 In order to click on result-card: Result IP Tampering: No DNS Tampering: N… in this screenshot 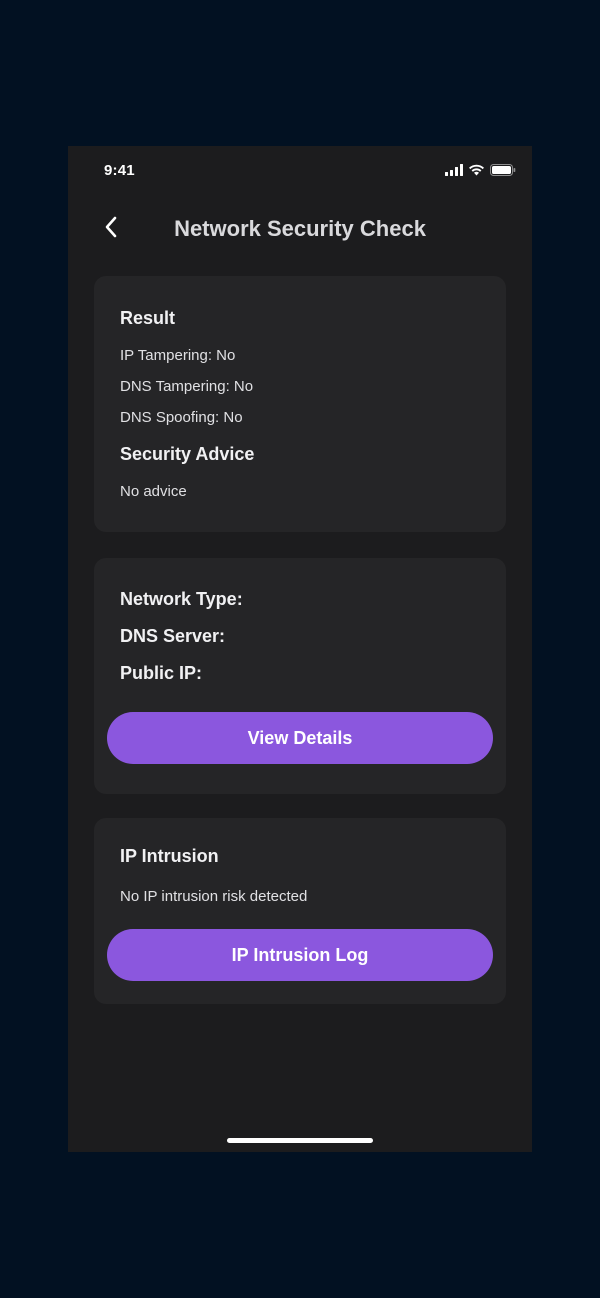, I will do `click(300, 404)`.